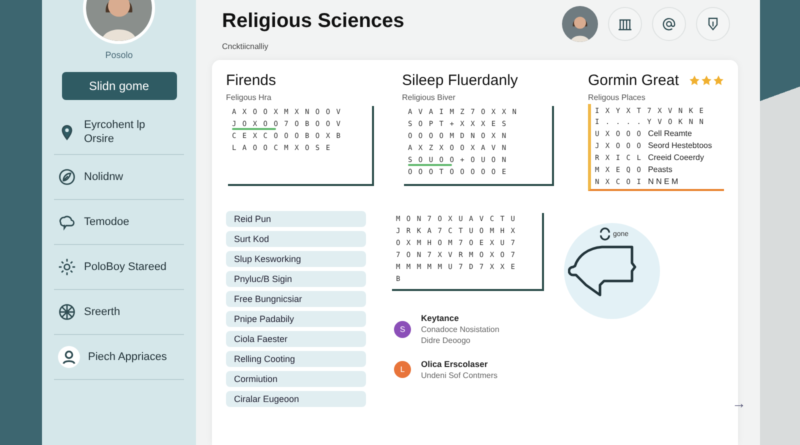  Describe the element at coordinates (402, 369) in the screenshot. I see `legend-badge: L` at that location.